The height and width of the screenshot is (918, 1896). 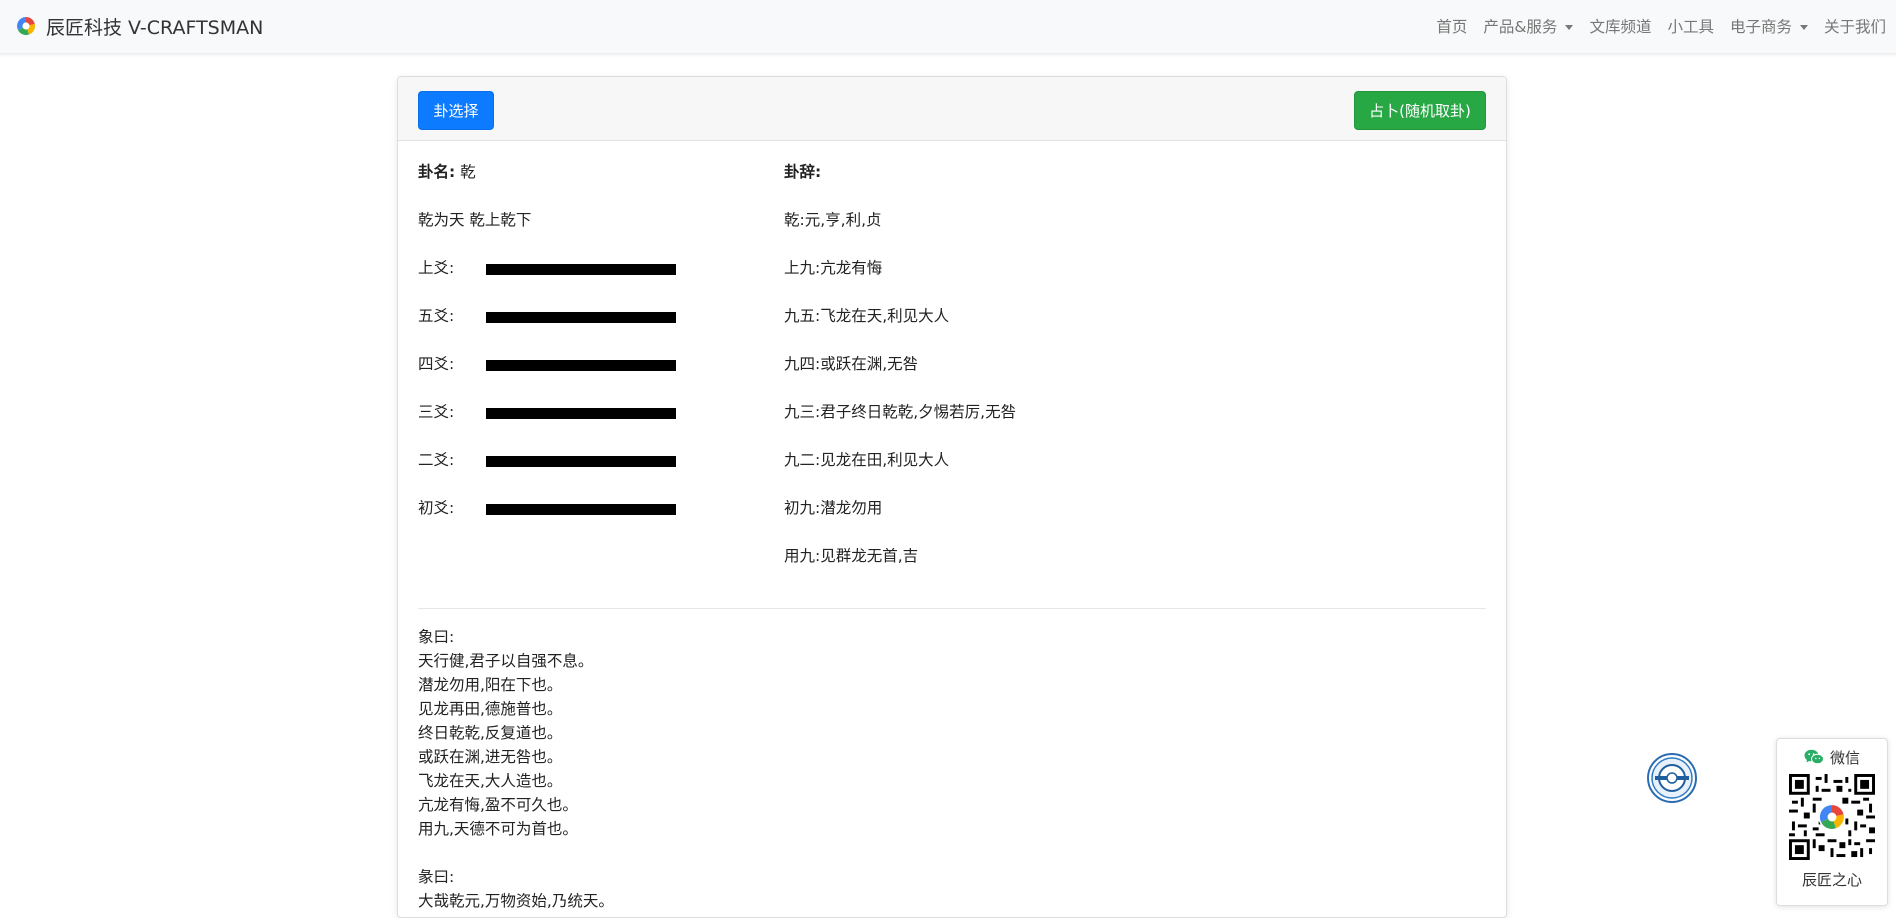 What do you see at coordinates (490, 781) in the screenshot?
I see `xiang-line: 飞龙在天,大人造也。` at bounding box center [490, 781].